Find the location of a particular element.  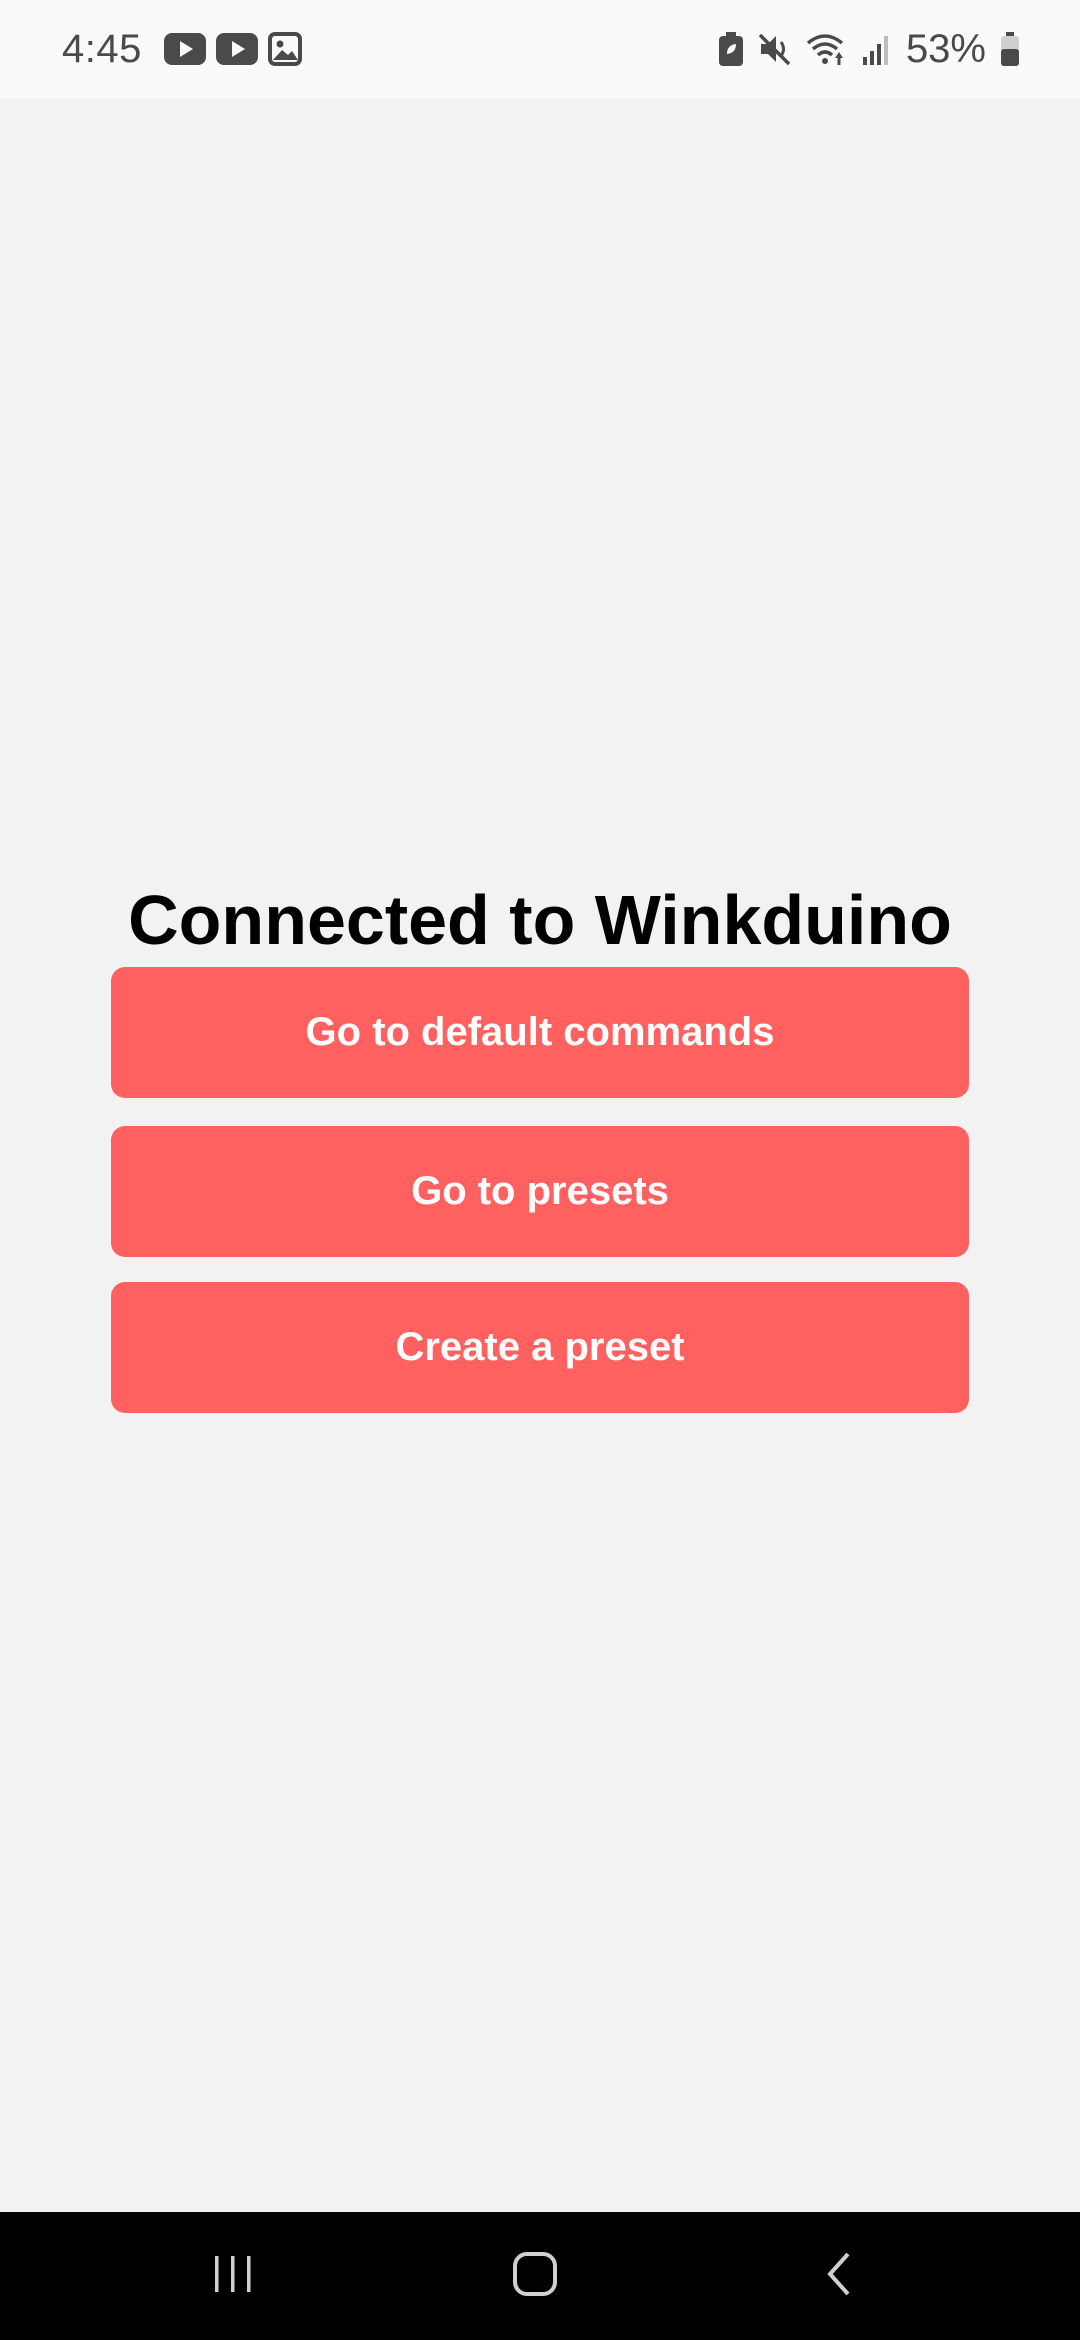

navigation-bar is located at coordinates (540, 2276).